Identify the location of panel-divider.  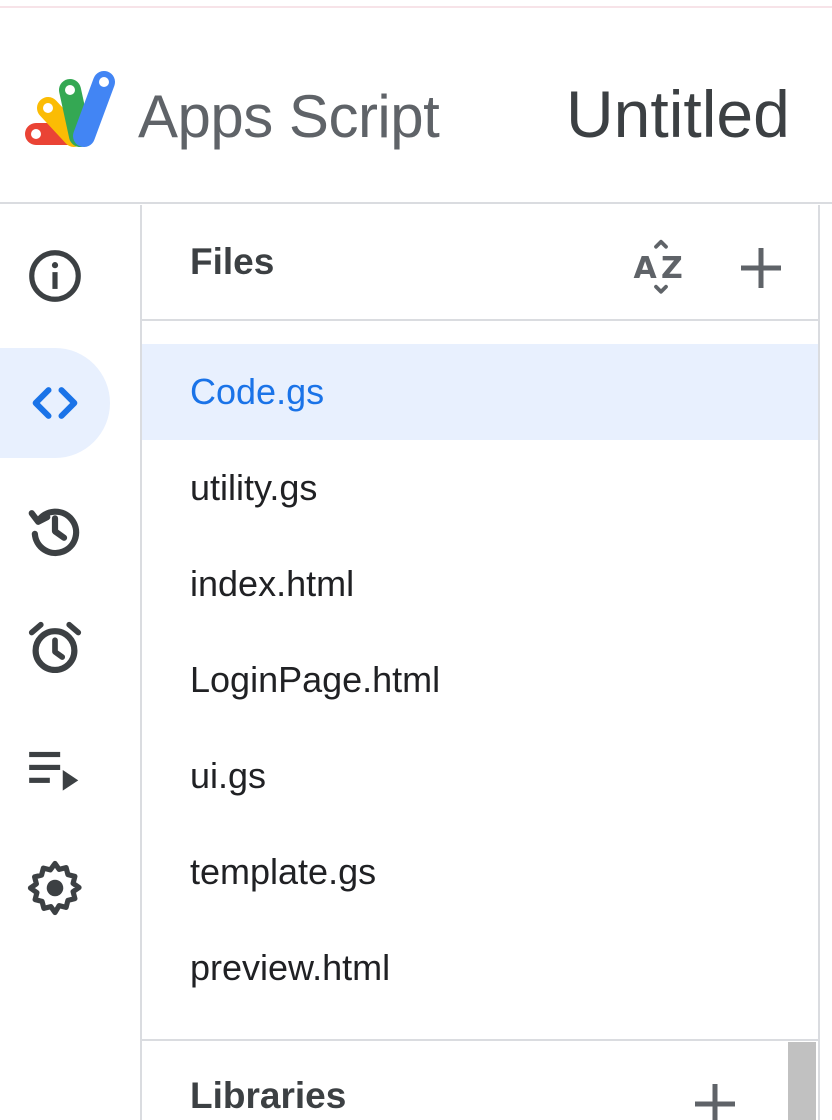
(819, 662).